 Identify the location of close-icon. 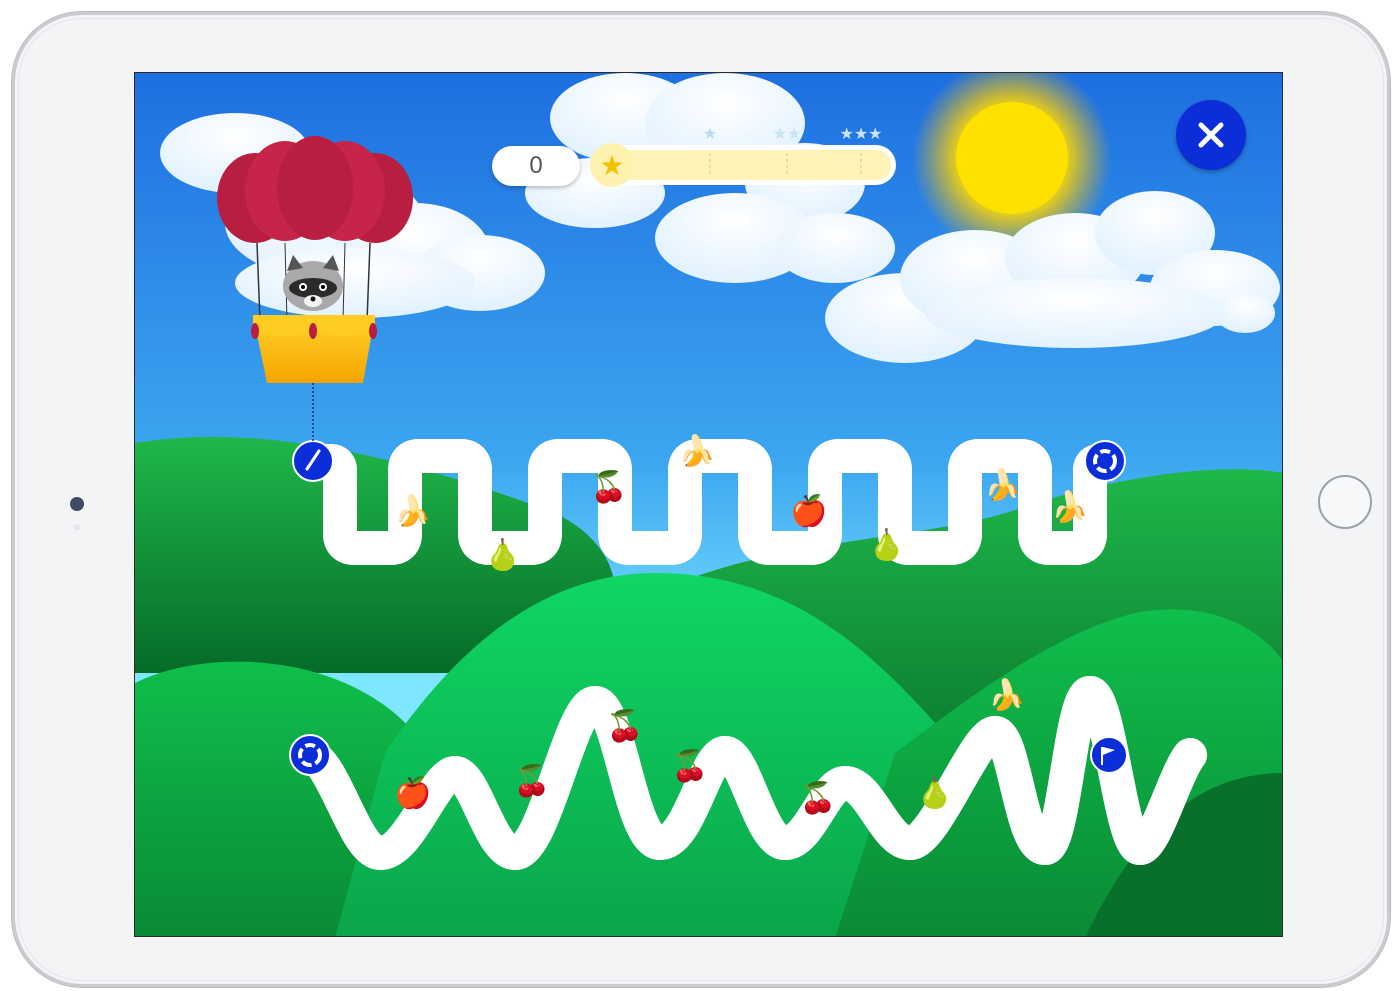
(1211, 135).